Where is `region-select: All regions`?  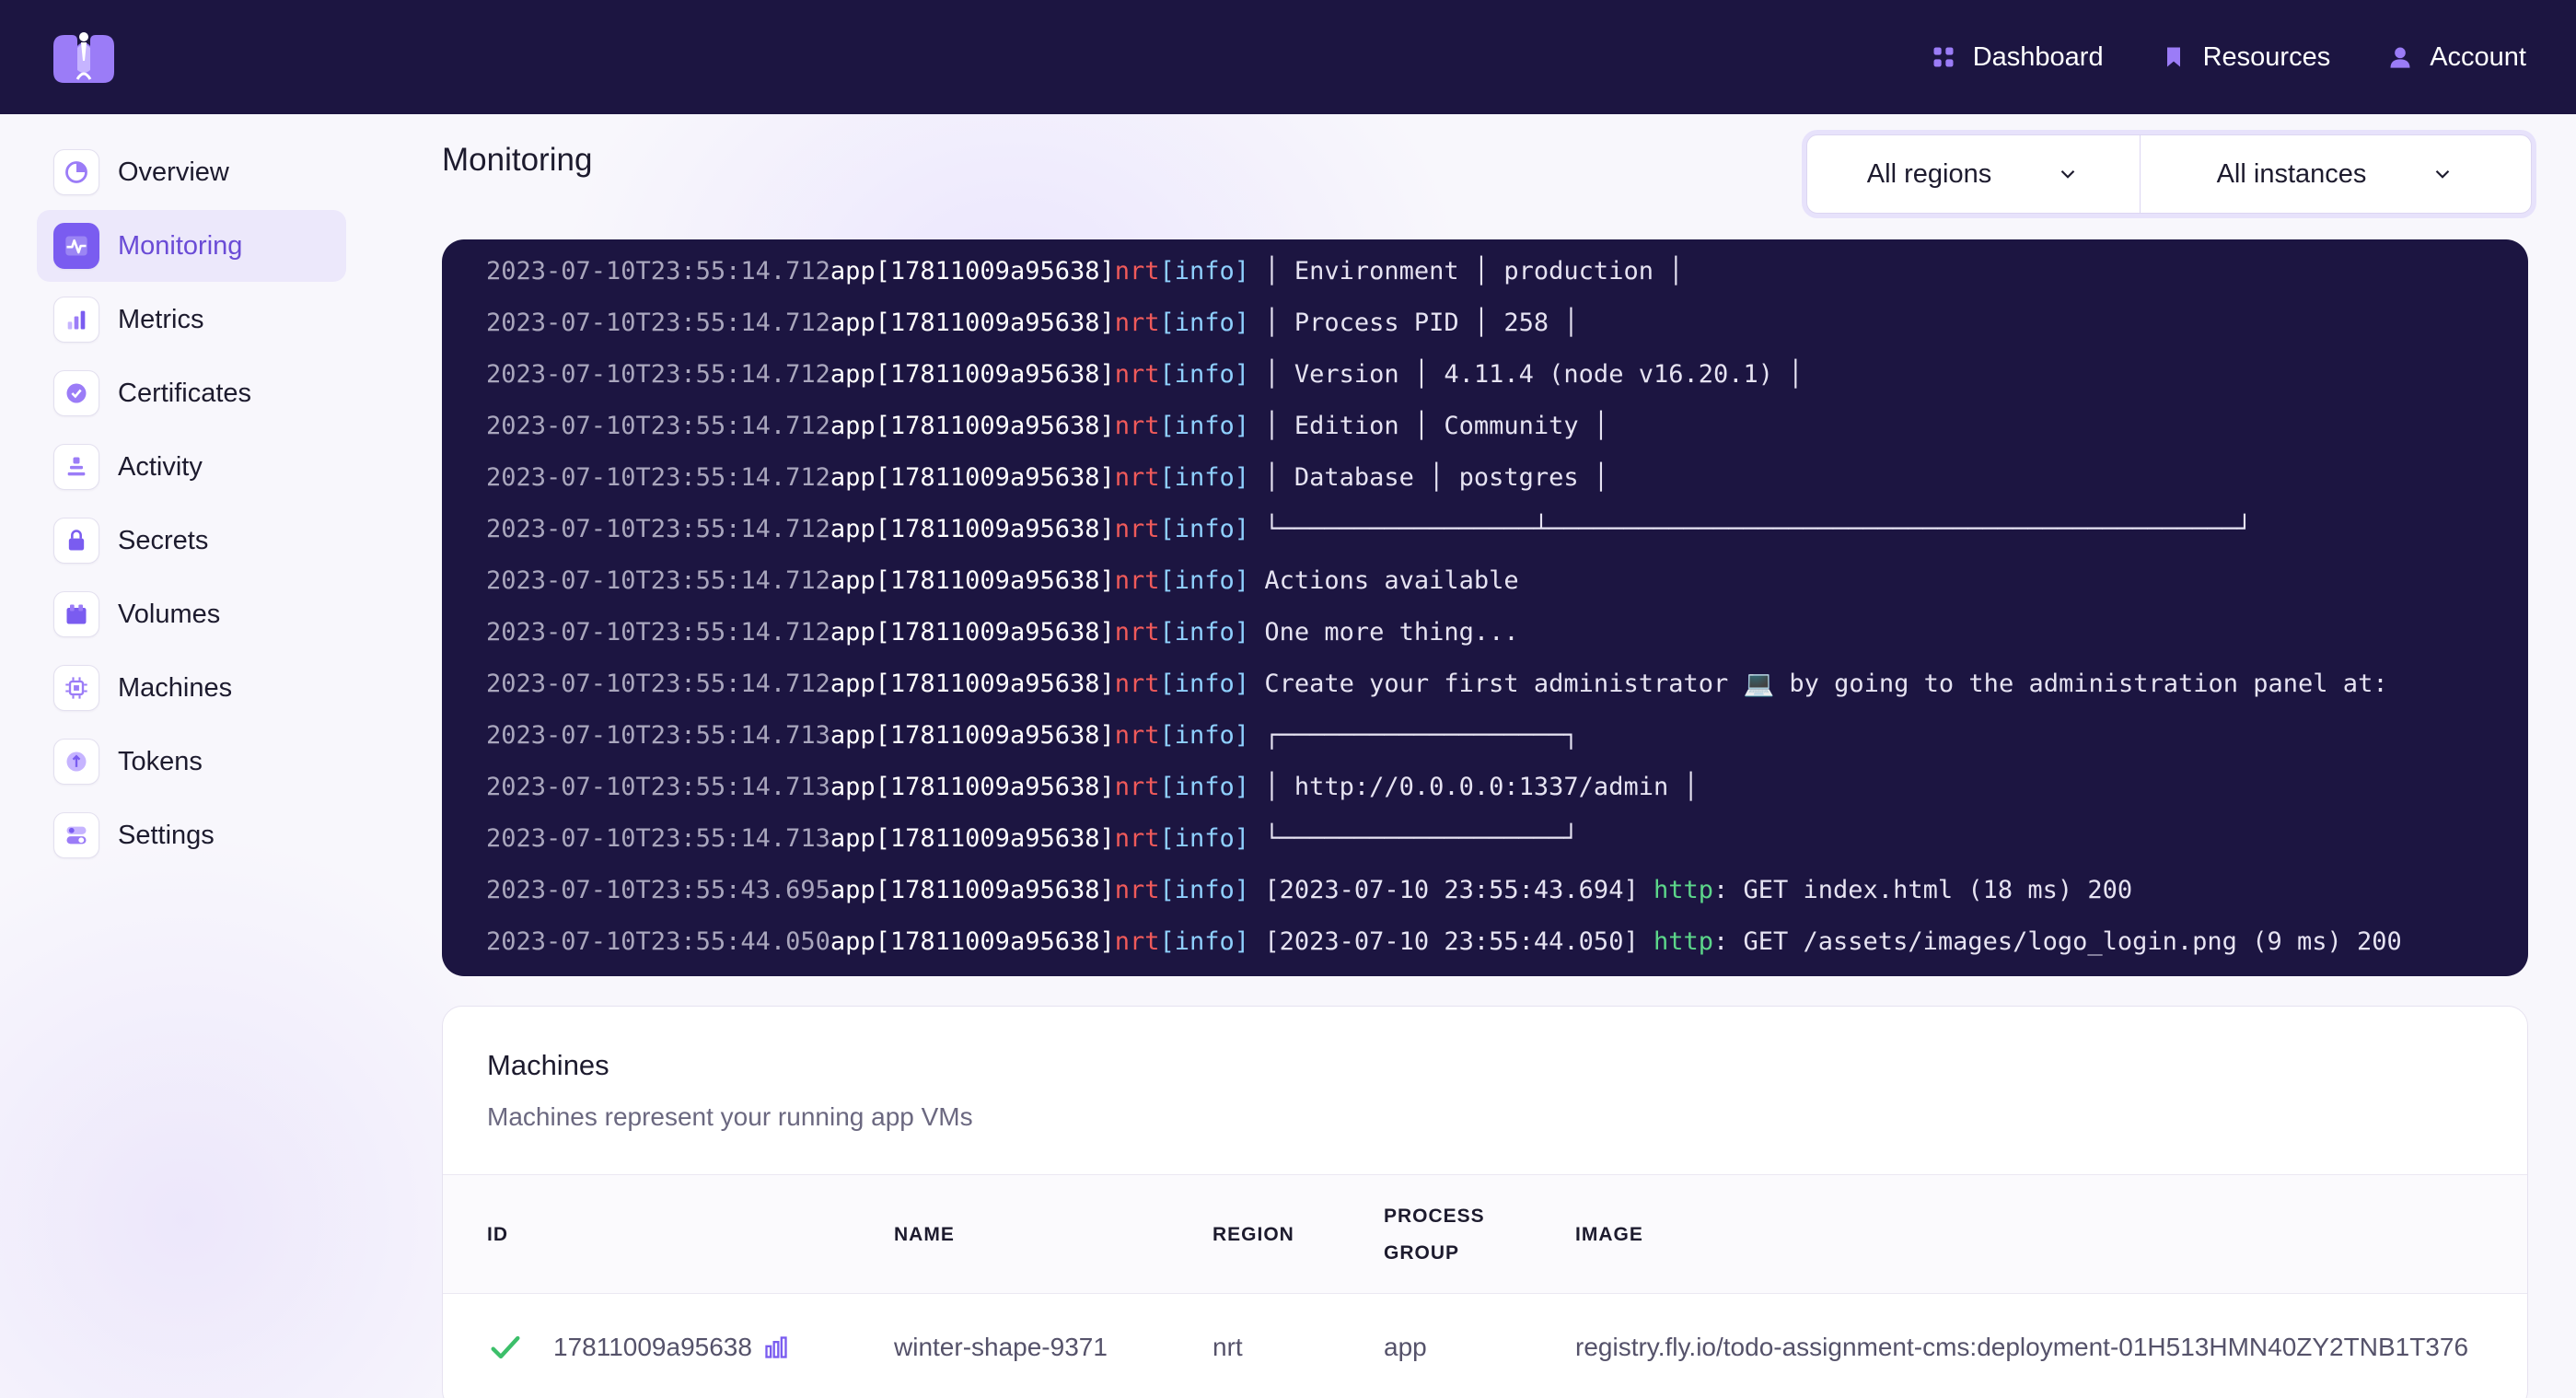
region-select: All regions is located at coordinates (1974, 174).